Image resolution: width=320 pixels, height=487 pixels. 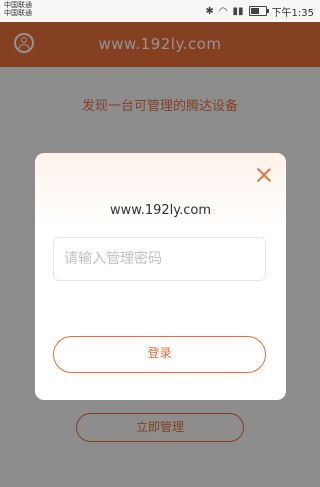 What do you see at coordinates (223, 11) in the screenshot?
I see `wifi-icon: ◠` at bounding box center [223, 11].